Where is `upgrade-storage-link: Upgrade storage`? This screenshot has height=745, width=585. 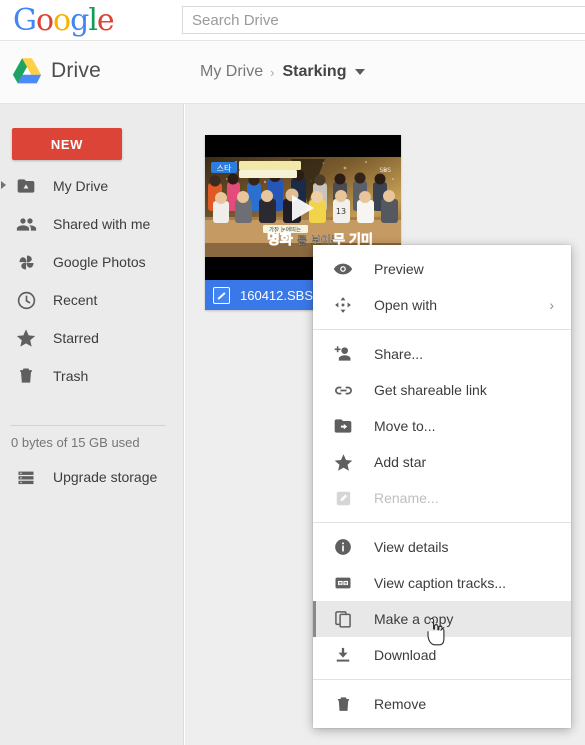 upgrade-storage-link: Upgrade storage is located at coordinates (92, 477).